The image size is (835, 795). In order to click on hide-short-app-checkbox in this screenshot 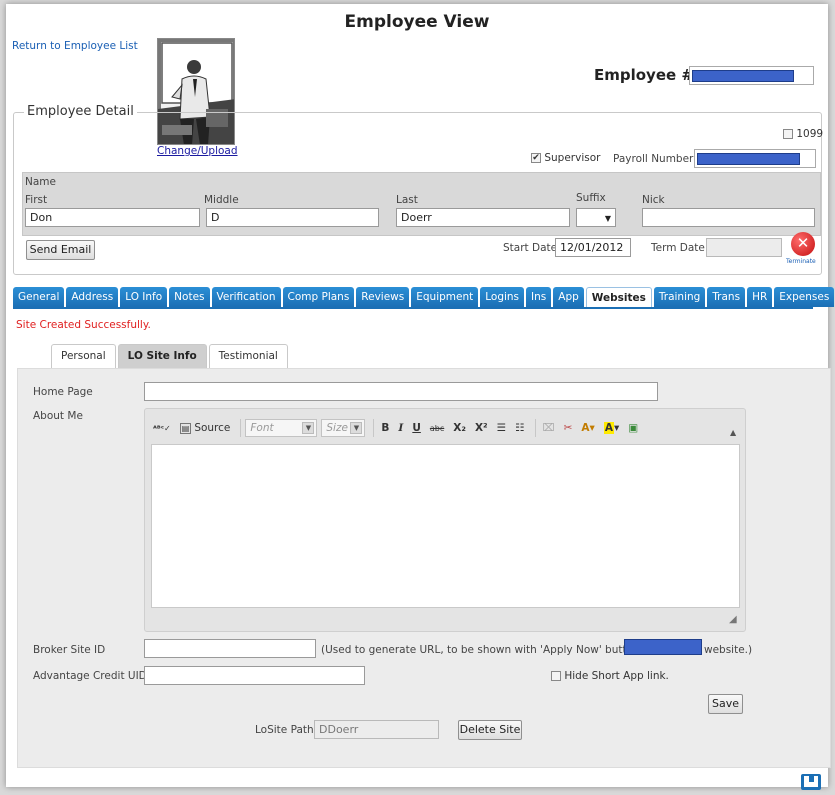, I will do `click(556, 676)`.